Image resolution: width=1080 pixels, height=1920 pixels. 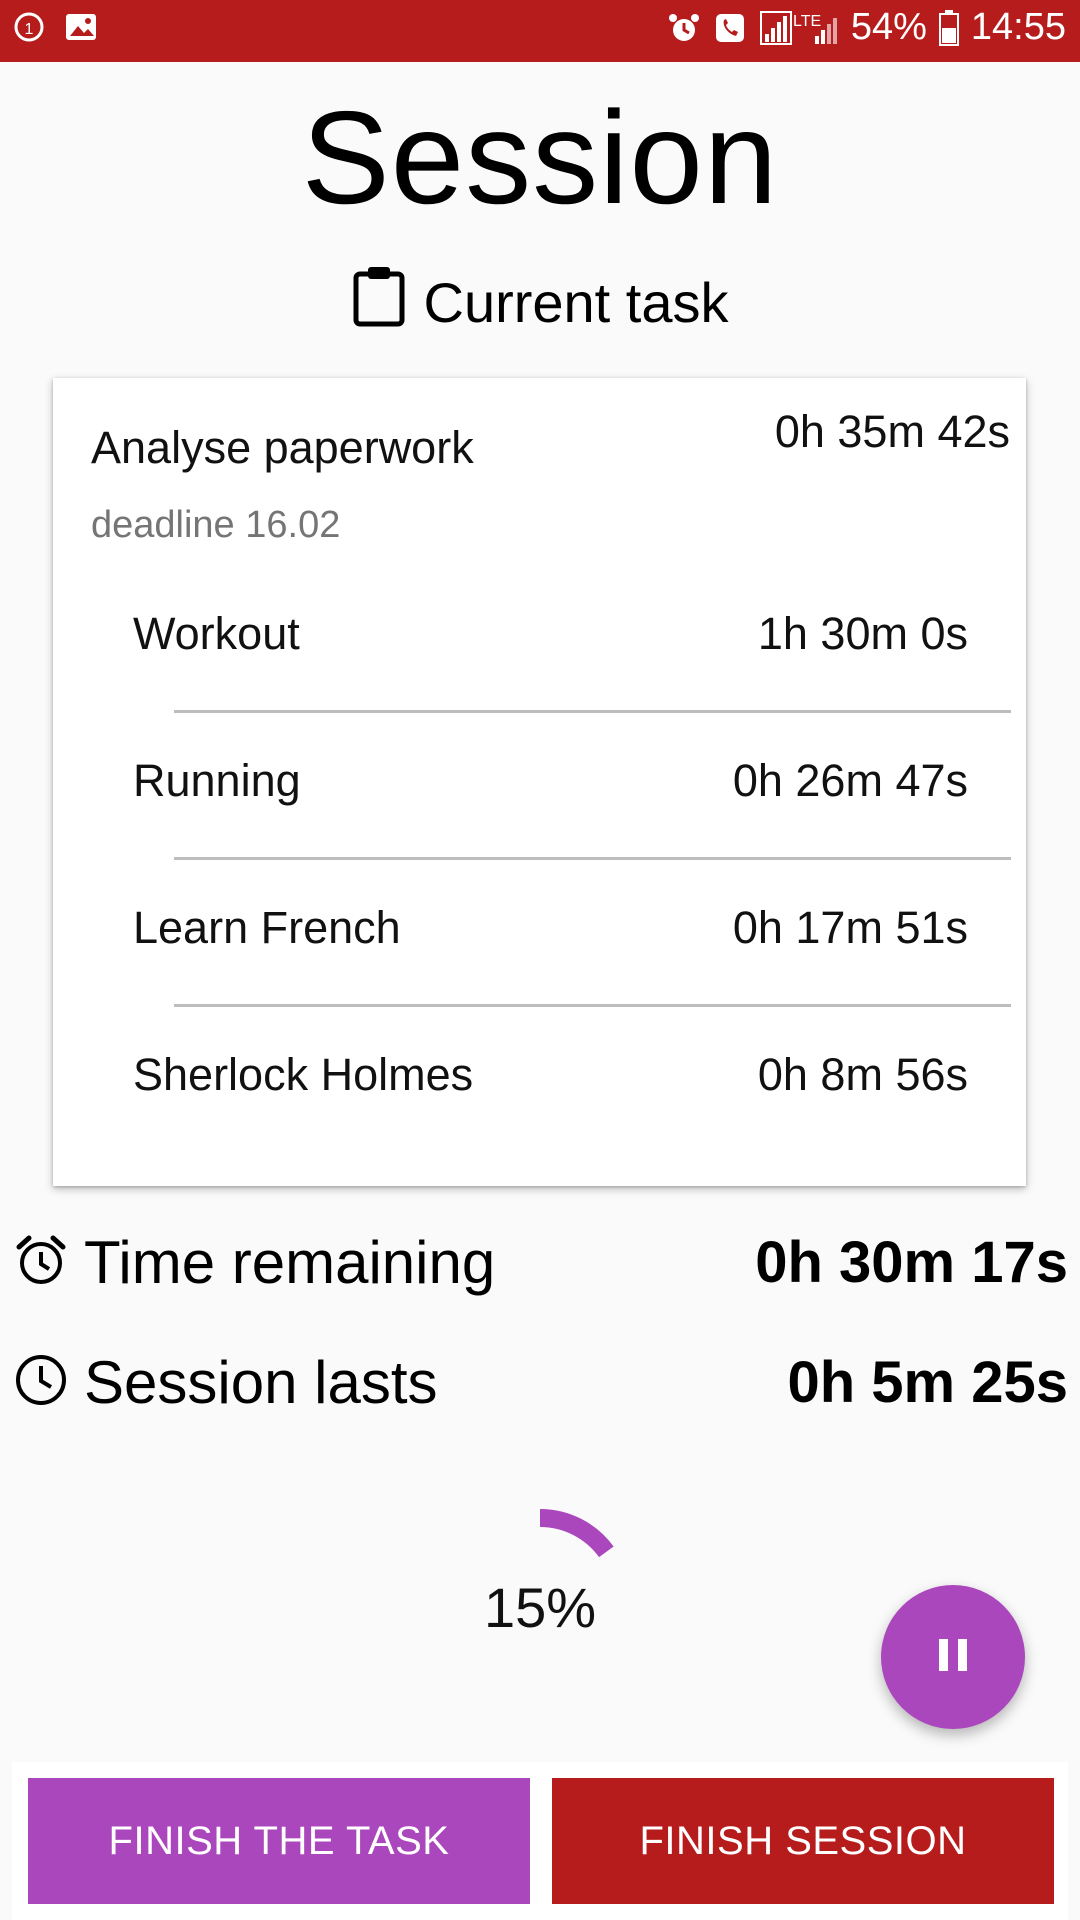 What do you see at coordinates (539, 786) in the screenshot?
I see `list-item: Running 0h 26m 47s` at bounding box center [539, 786].